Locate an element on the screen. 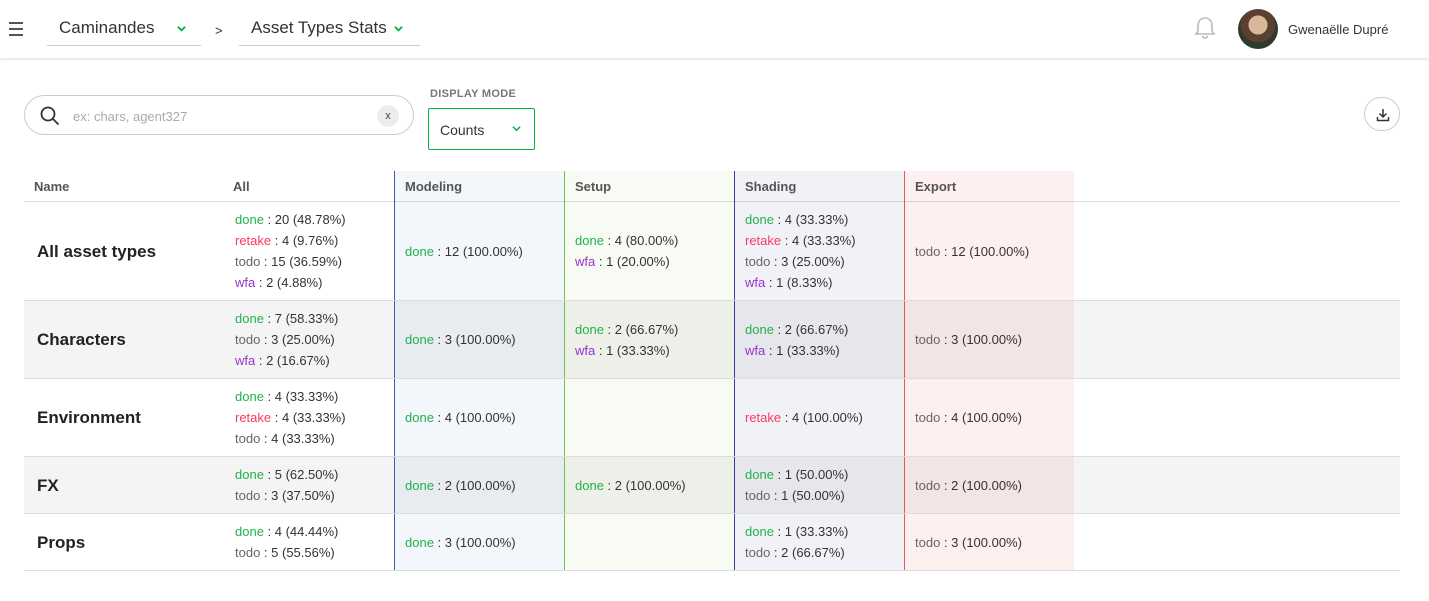  status-stat: todo : 2 (100.00%) is located at coordinates (994, 485).